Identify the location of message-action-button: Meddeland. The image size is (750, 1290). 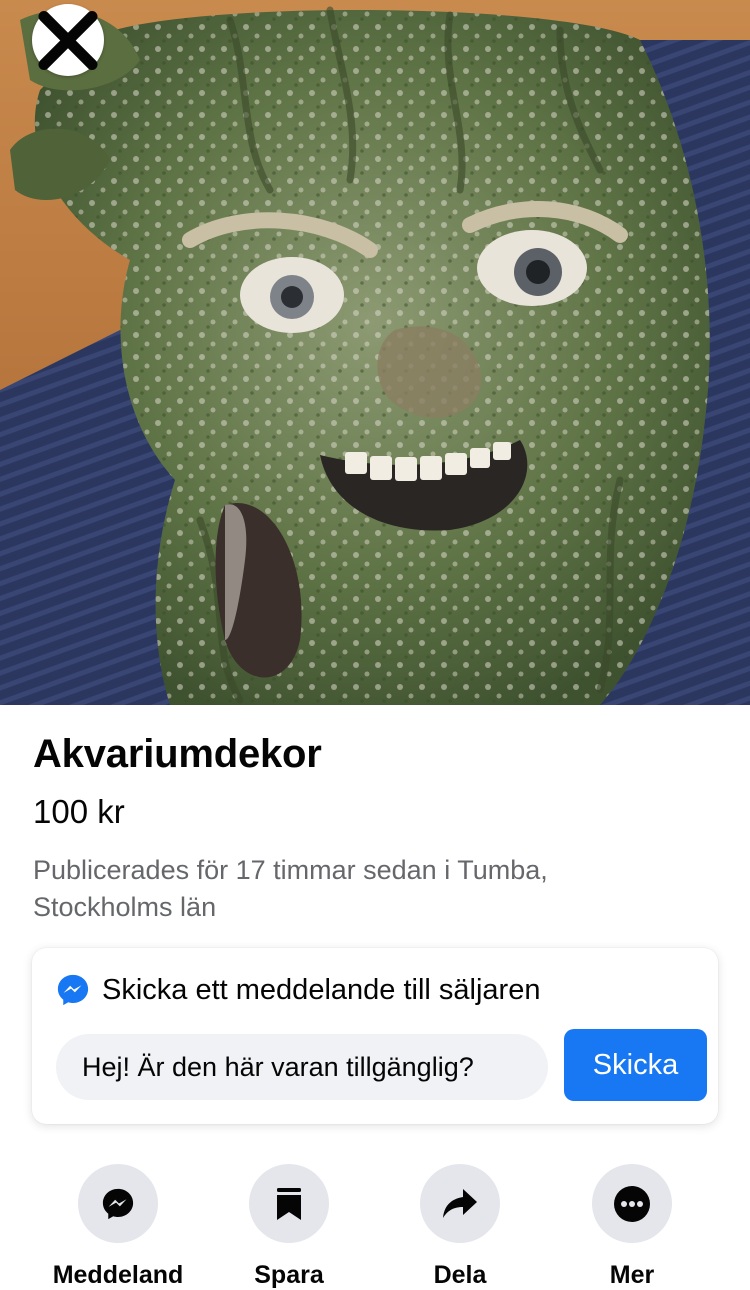
(118, 1225).